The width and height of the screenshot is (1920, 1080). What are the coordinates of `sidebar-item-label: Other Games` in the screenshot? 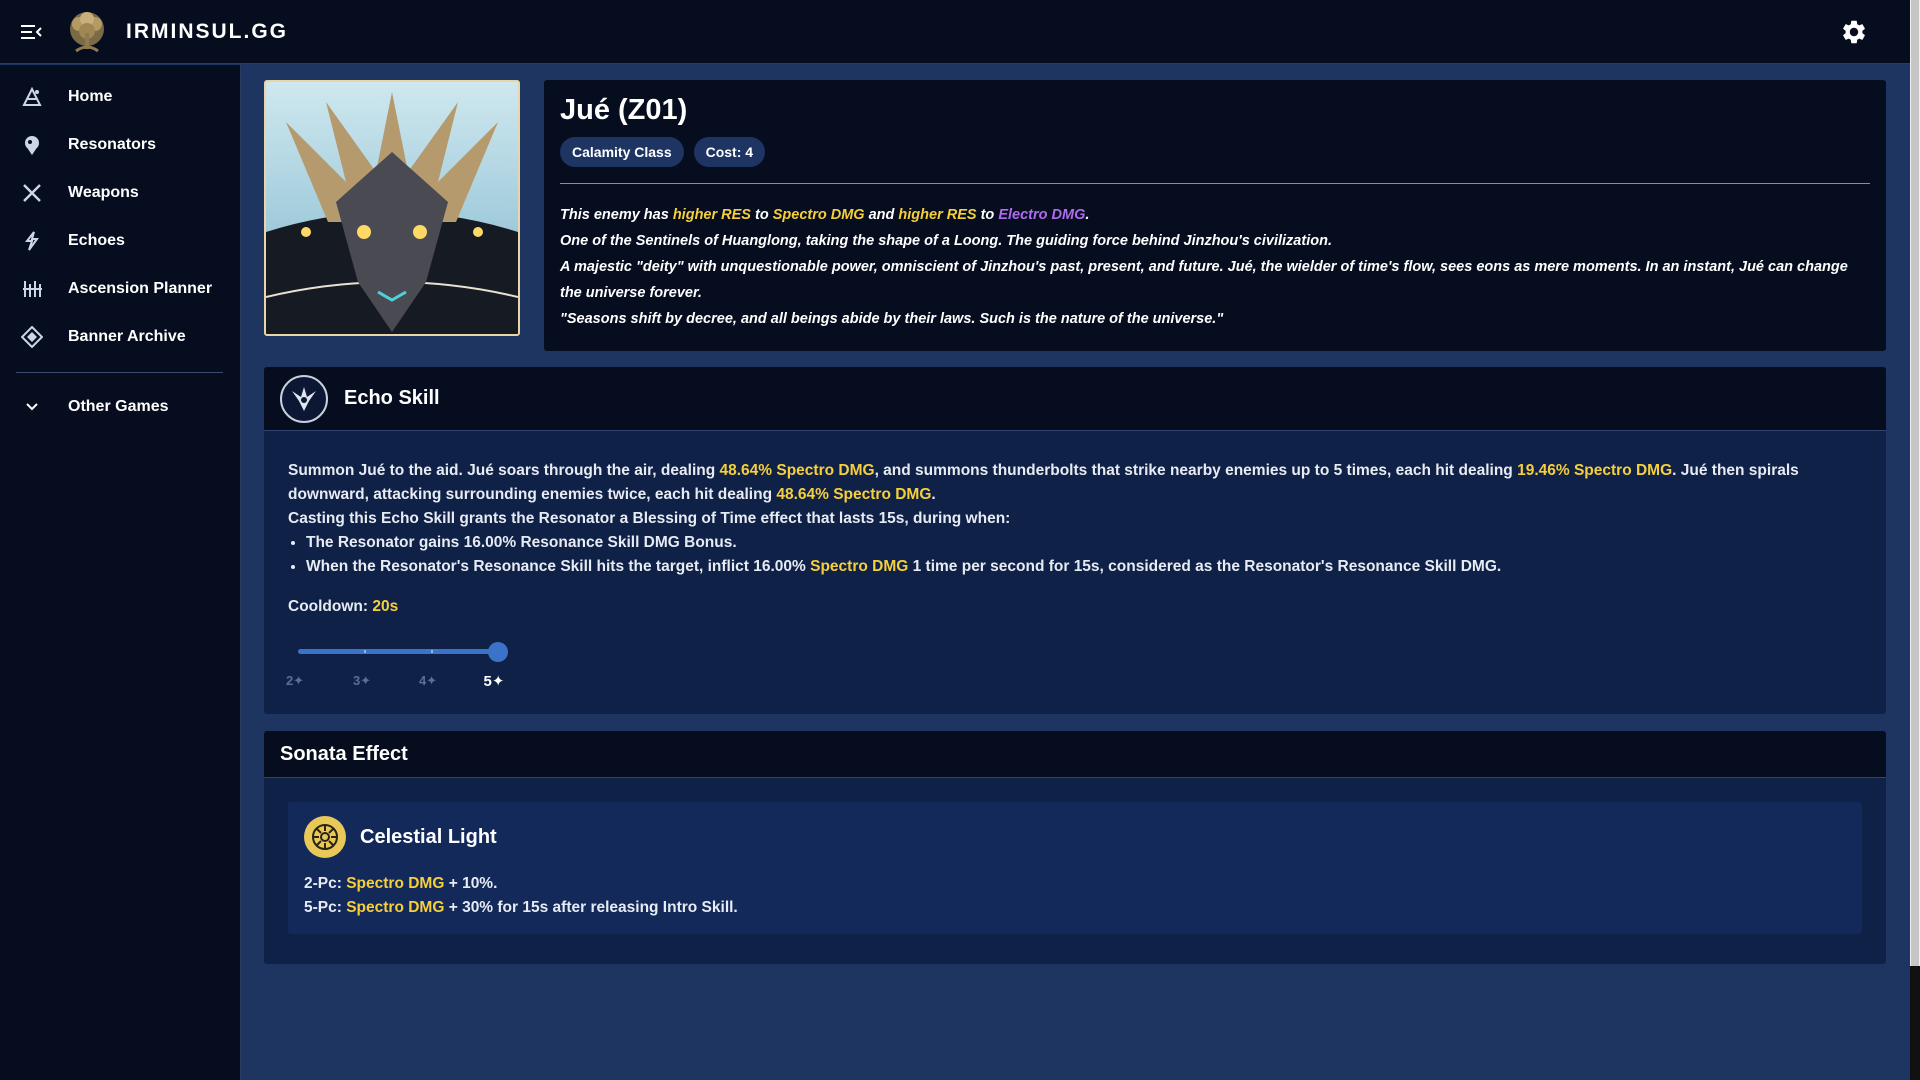 It's located at (118, 406).